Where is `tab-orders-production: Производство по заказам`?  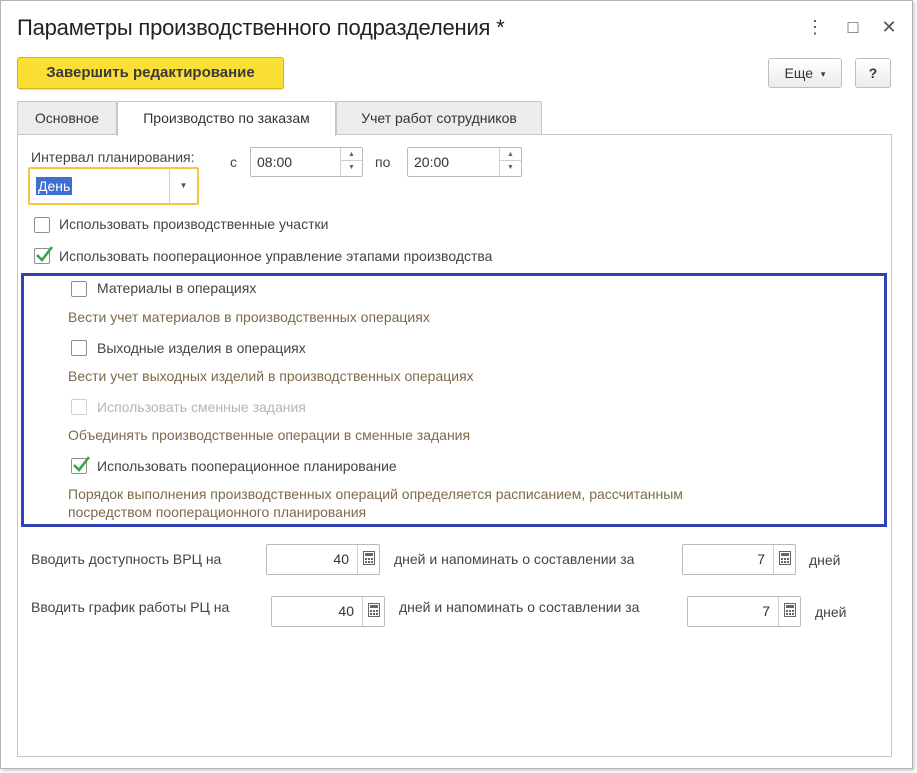 tab-orders-production: Производство по заказам is located at coordinates (226, 118).